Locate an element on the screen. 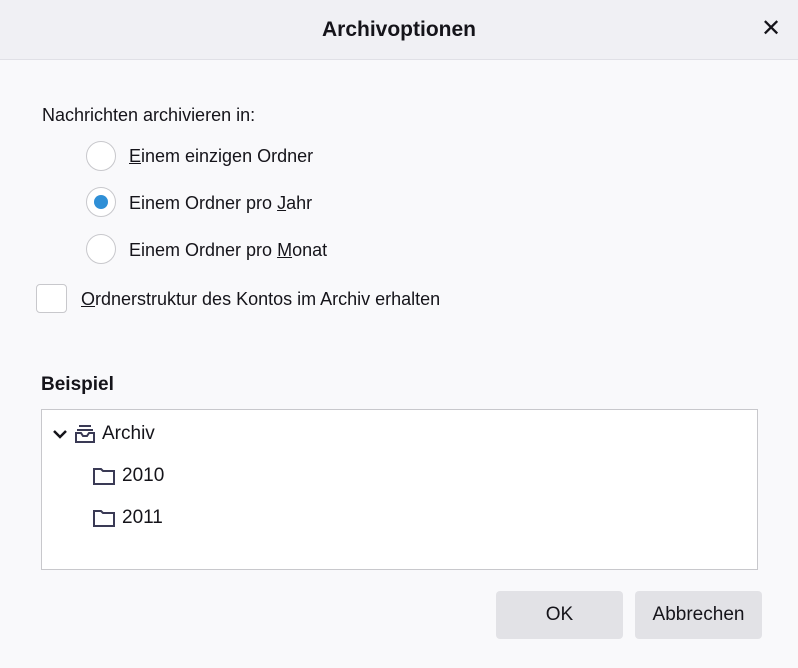 The width and height of the screenshot is (798, 668). keep-structure-checkbox is located at coordinates (51, 298).